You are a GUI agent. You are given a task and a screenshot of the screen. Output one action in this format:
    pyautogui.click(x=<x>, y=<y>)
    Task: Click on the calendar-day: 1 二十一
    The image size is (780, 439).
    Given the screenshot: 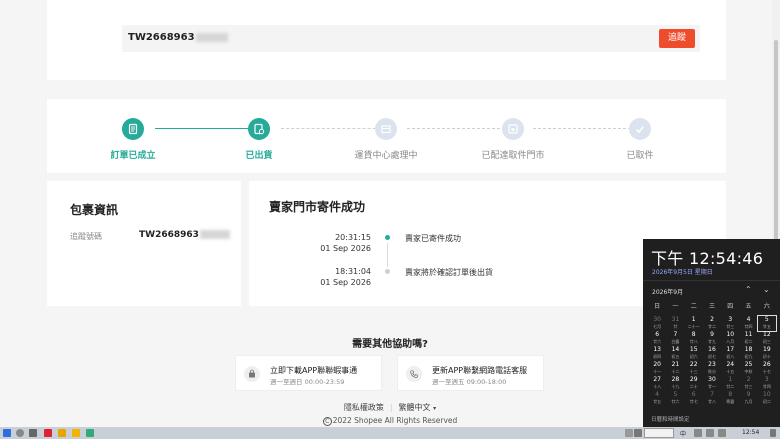 What is the action you would take?
    pyautogui.click(x=694, y=323)
    